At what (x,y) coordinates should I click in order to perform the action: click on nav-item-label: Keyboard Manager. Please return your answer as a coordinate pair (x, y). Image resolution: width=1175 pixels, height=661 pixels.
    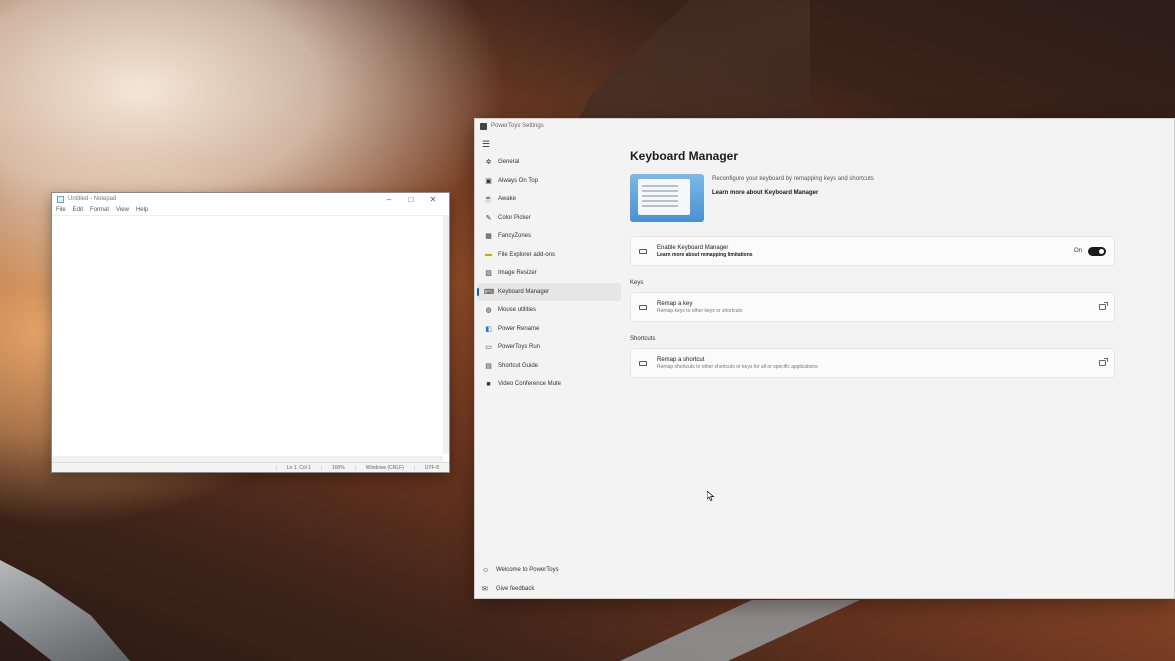
    Looking at the image, I should click on (524, 291).